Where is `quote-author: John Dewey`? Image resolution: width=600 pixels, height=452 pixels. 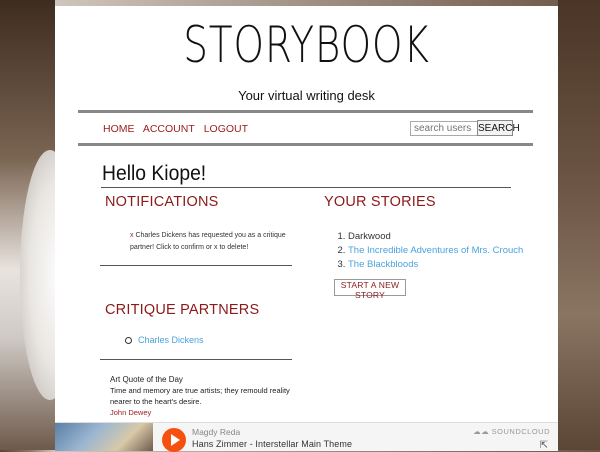
quote-author: John Dewey is located at coordinates (131, 412).